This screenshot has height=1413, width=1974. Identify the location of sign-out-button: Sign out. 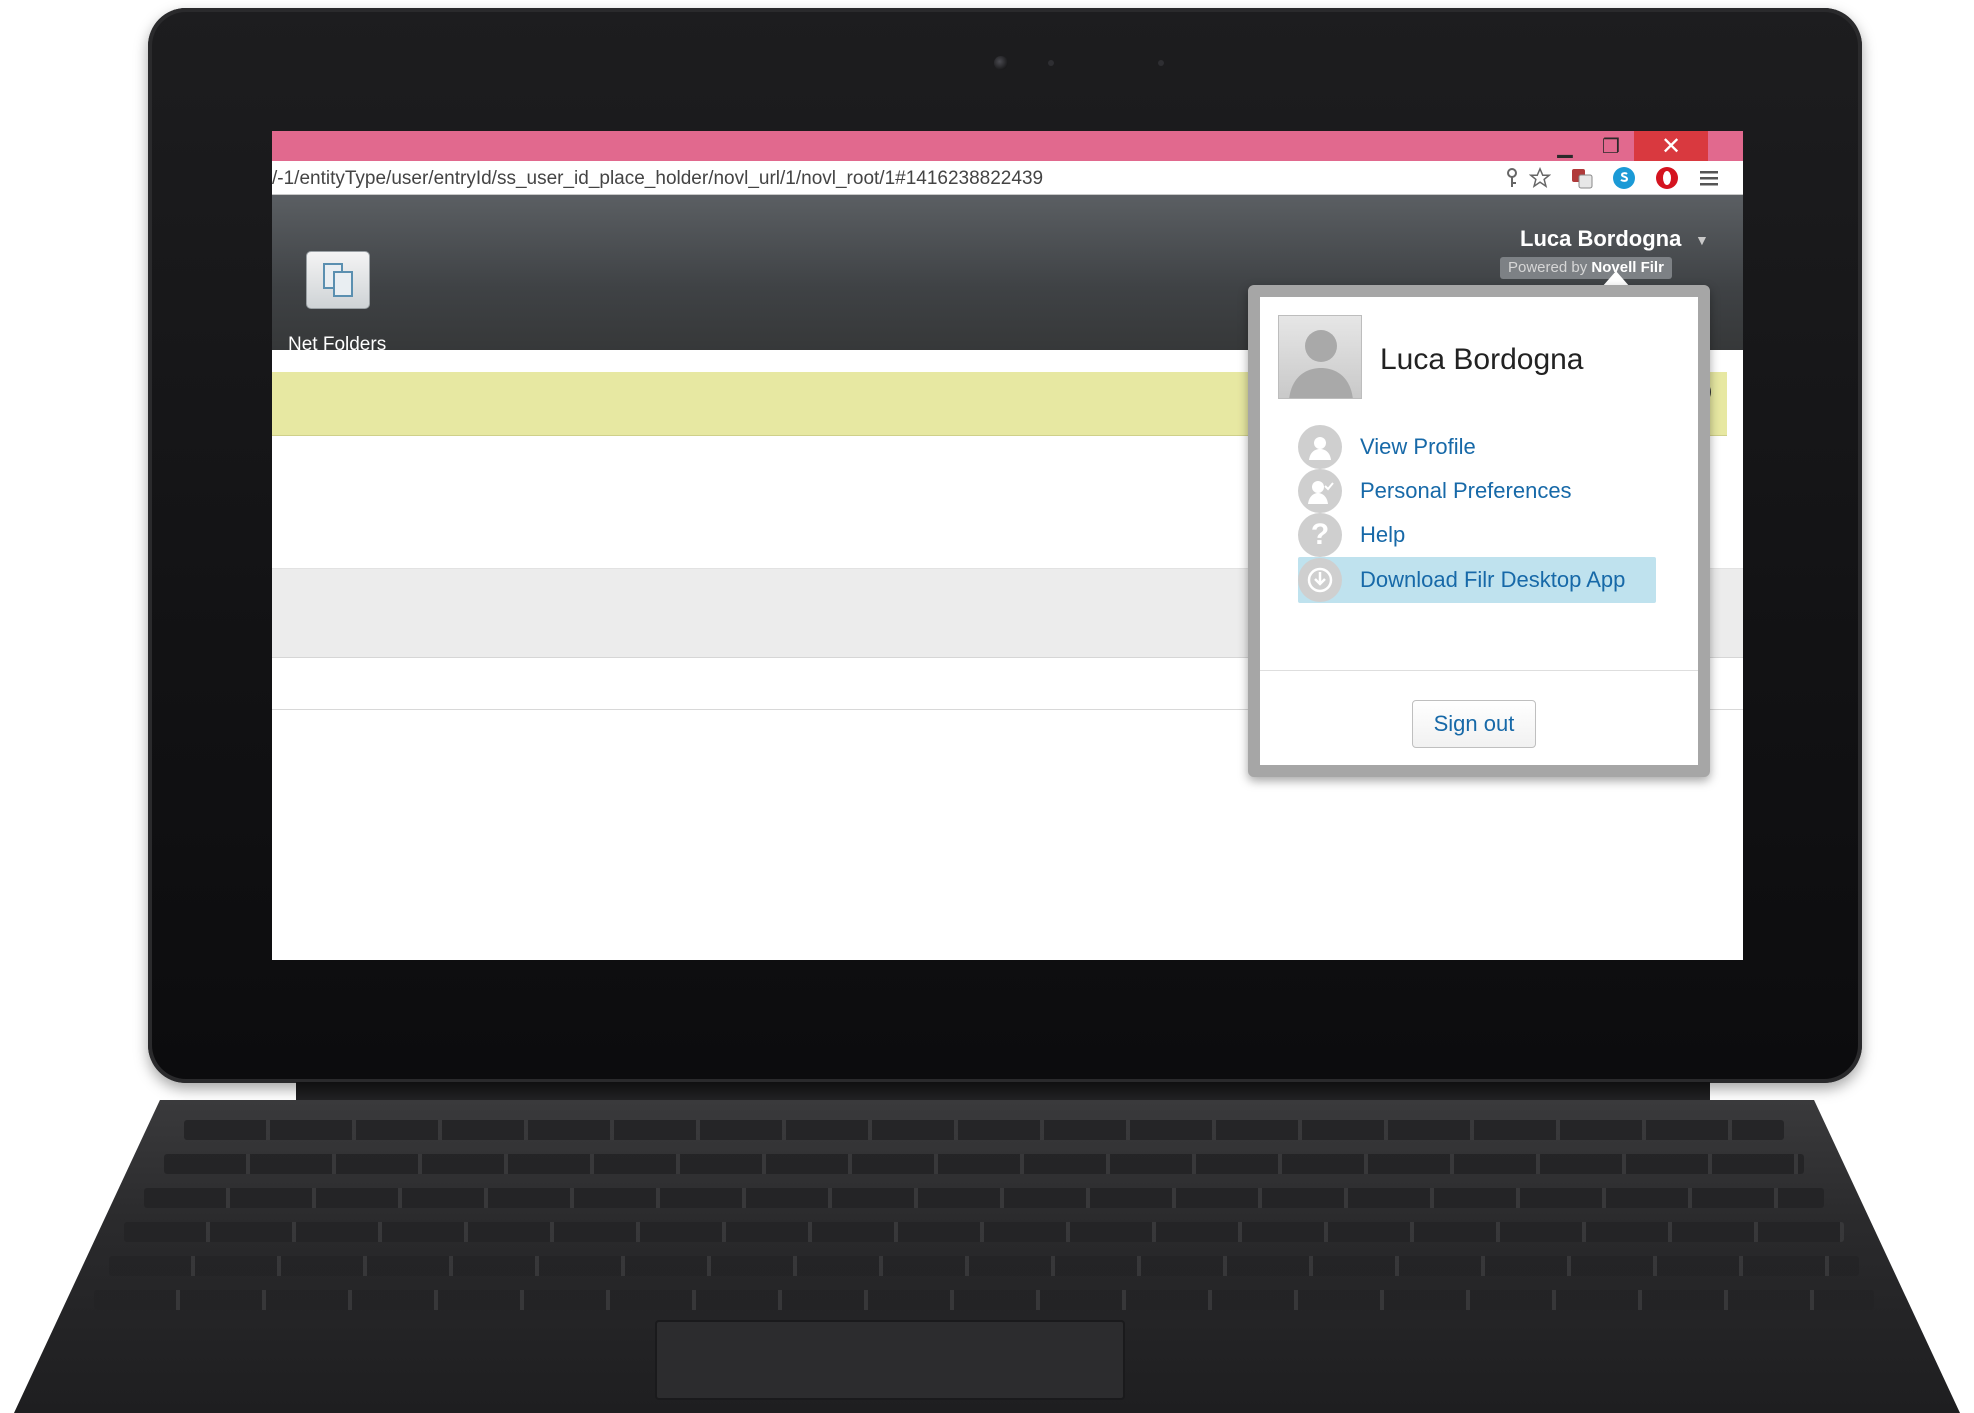
(1474, 724).